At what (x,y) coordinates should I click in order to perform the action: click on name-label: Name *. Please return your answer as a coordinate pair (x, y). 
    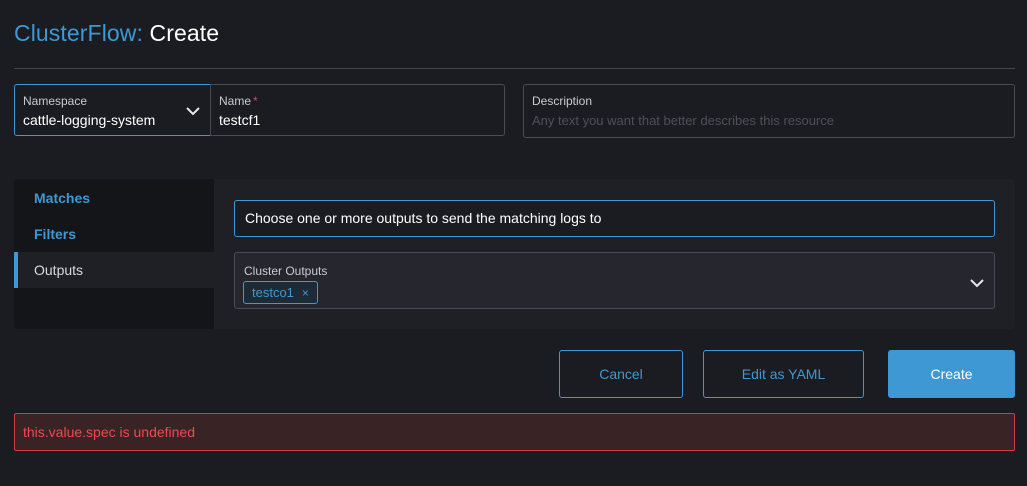
    Looking at the image, I should click on (238, 101).